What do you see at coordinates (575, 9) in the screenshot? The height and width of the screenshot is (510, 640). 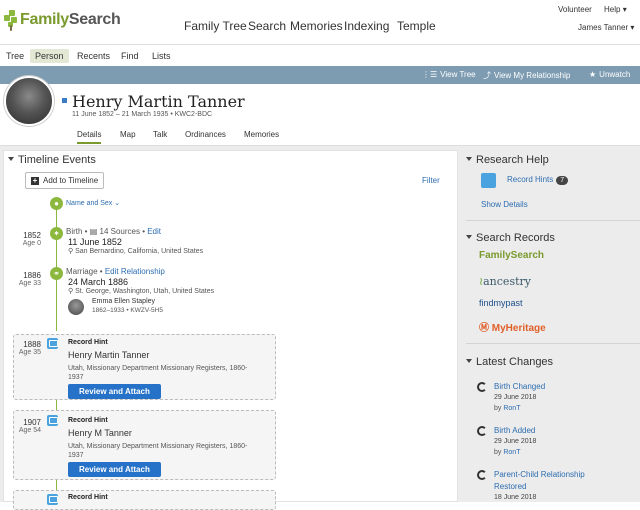 I see `volunteer-link: Volunteer` at bounding box center [575, 9].